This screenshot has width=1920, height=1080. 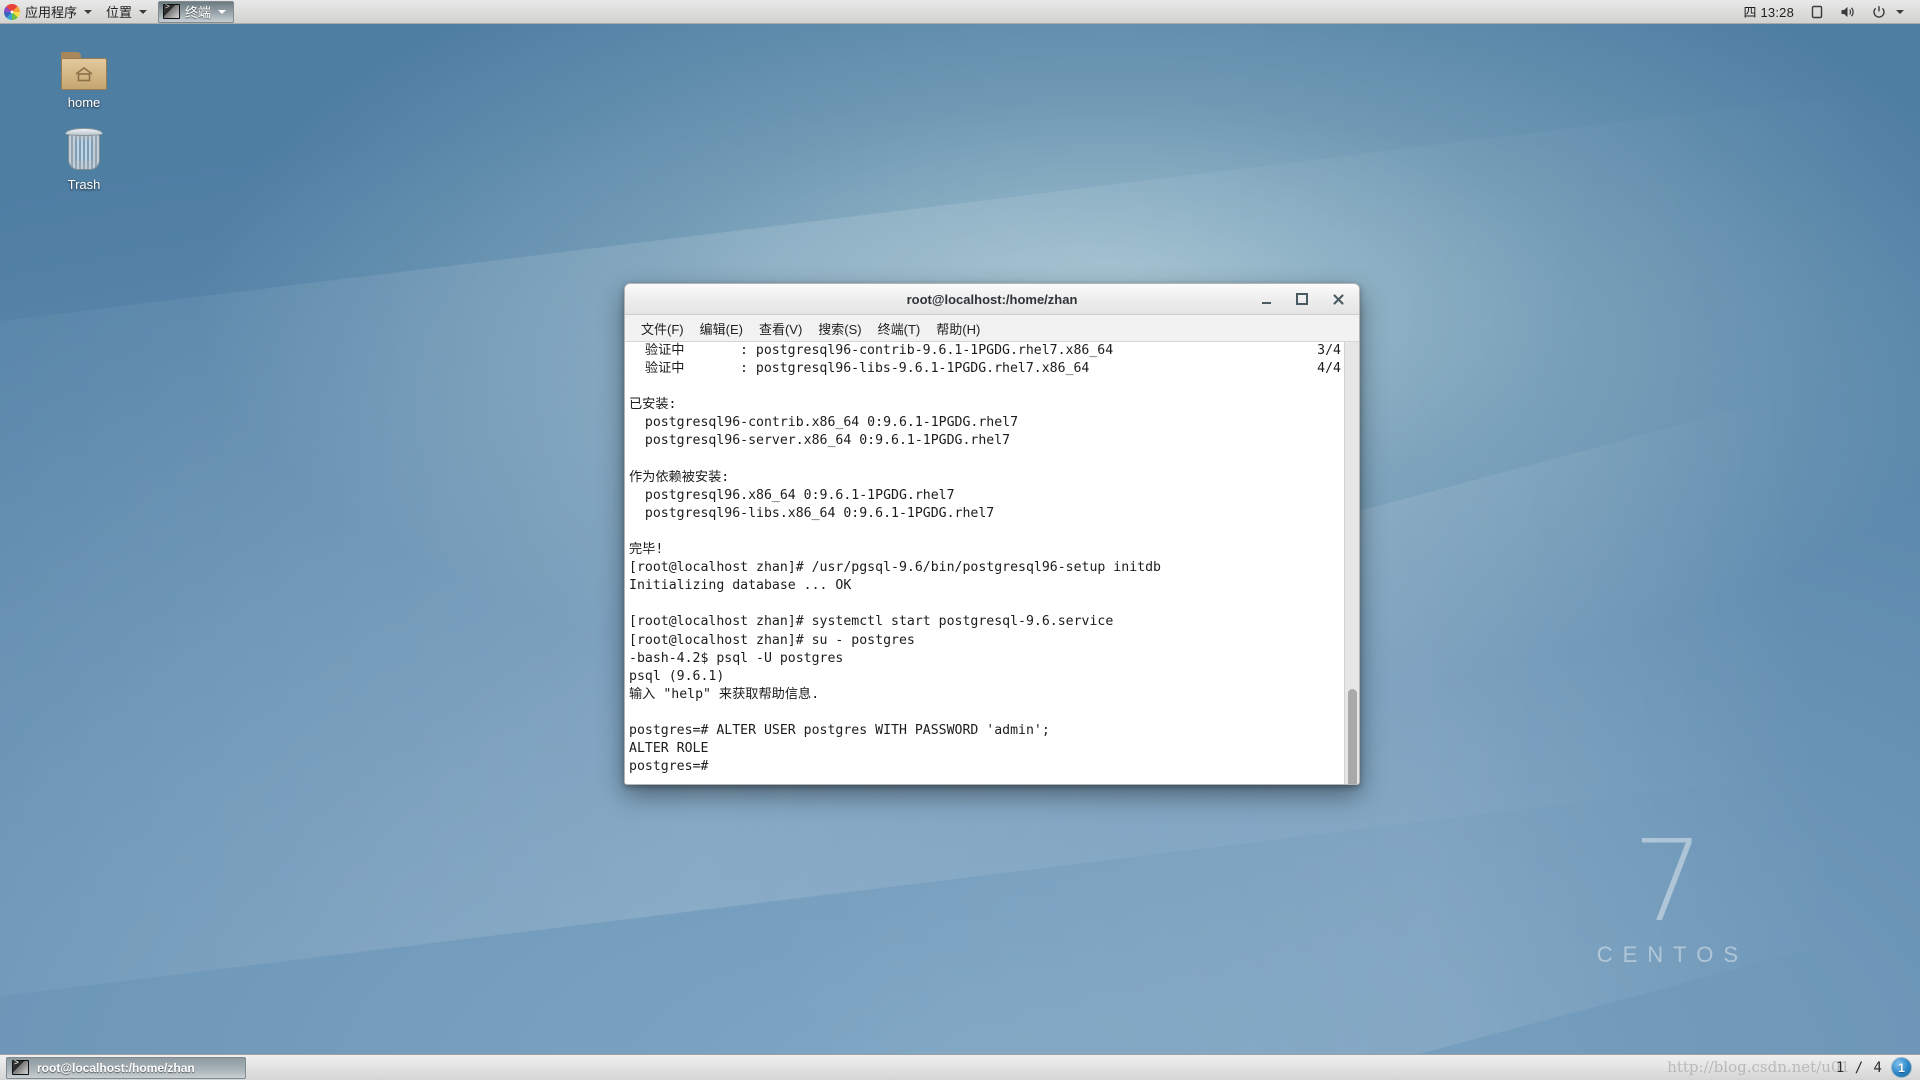 What do you see at coordinates (985, 749) in the screenshot?
I see `terminal-line: ALTER ROLE` at bounding box center [985, 749].